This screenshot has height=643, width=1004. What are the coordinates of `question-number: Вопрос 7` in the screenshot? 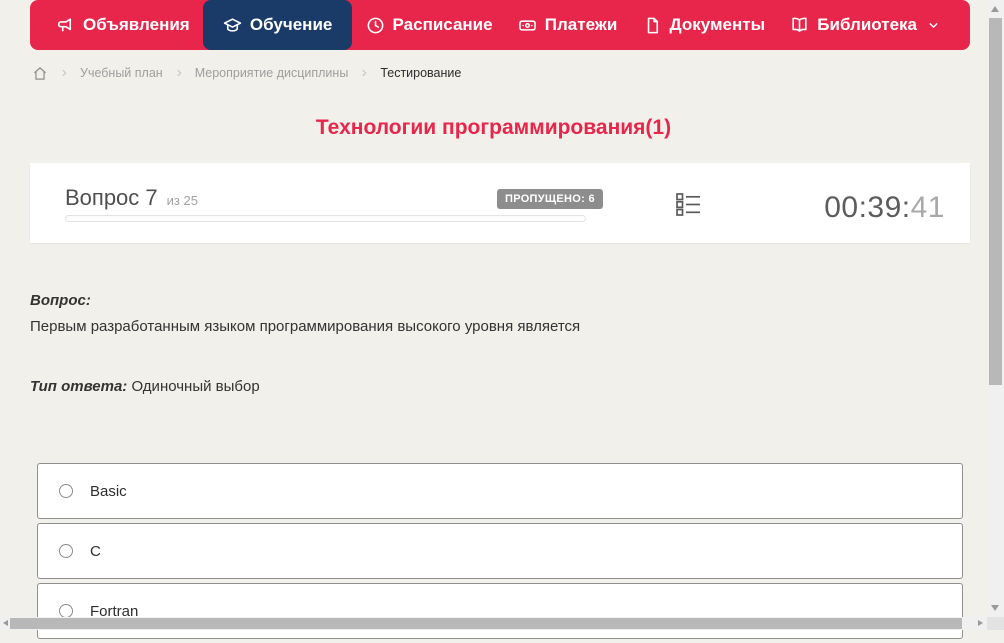 It's located at (111, 197).